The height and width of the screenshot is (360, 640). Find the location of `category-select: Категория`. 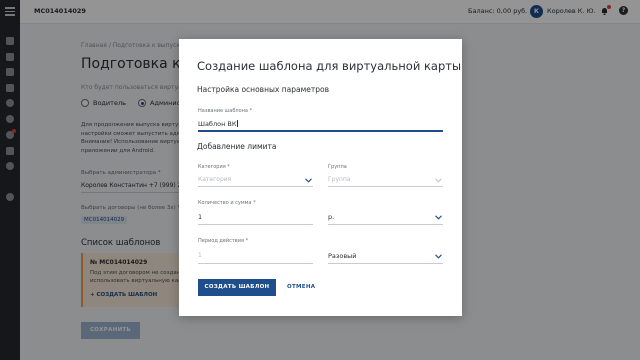

category-select: Категория is located at coordinates (214, 179).